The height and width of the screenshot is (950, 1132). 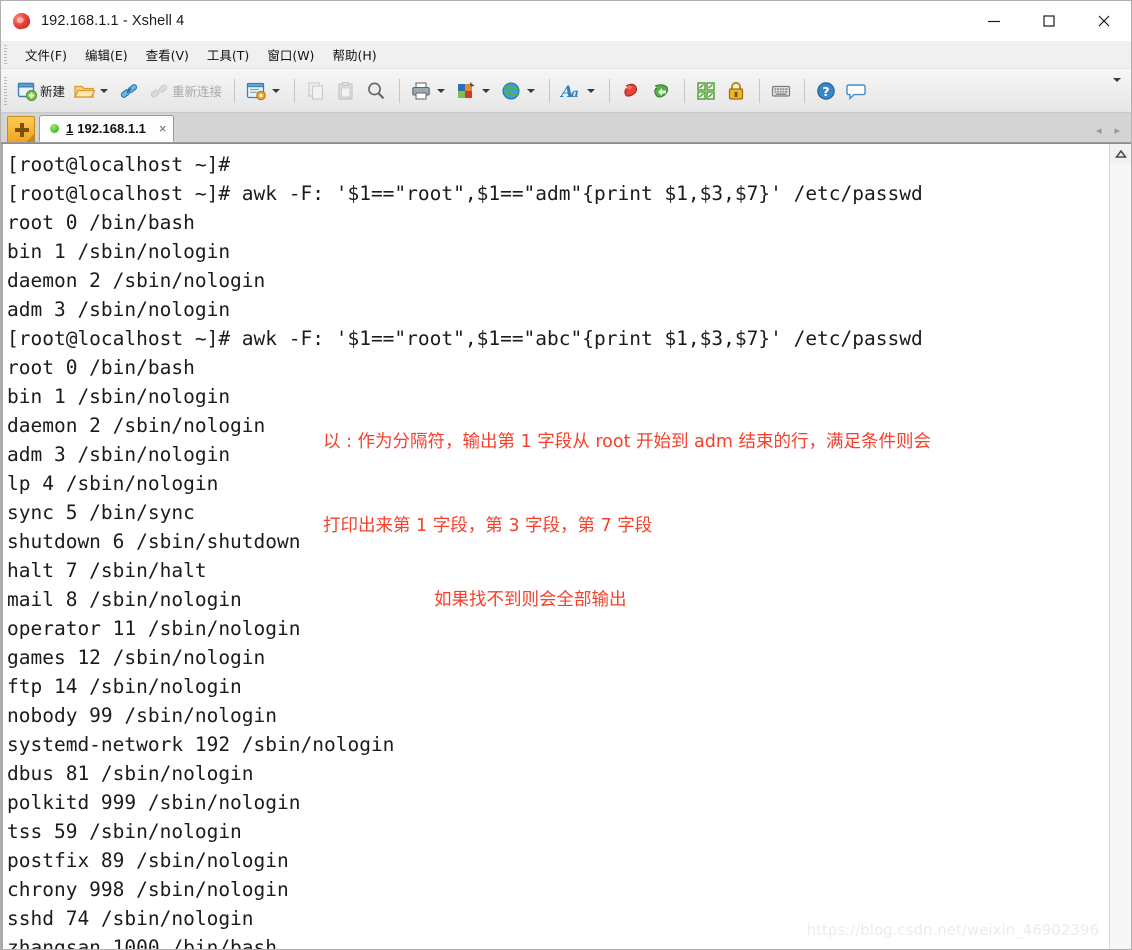 I want to click on terminal-line: operator 11 /sbin/nologin, so click(x=154, y=628).